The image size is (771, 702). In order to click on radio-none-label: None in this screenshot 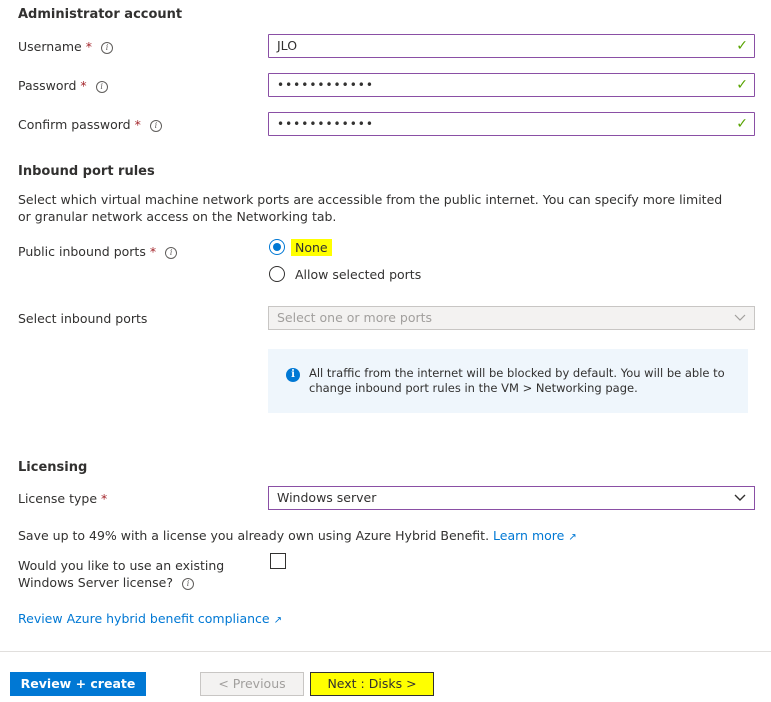, I will do `click(311, 247)`.